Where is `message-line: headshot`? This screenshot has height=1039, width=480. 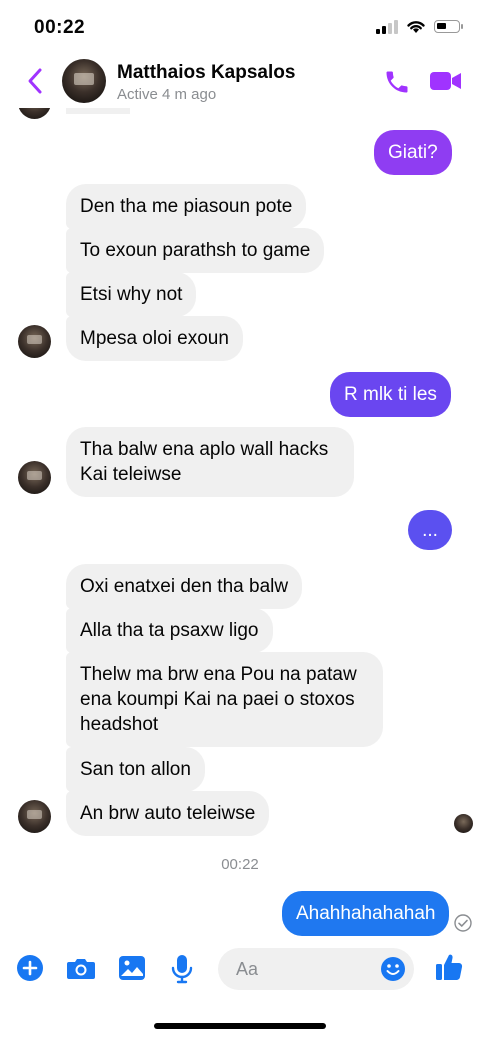 message-line: headshot is located at coordinates (119, 724).